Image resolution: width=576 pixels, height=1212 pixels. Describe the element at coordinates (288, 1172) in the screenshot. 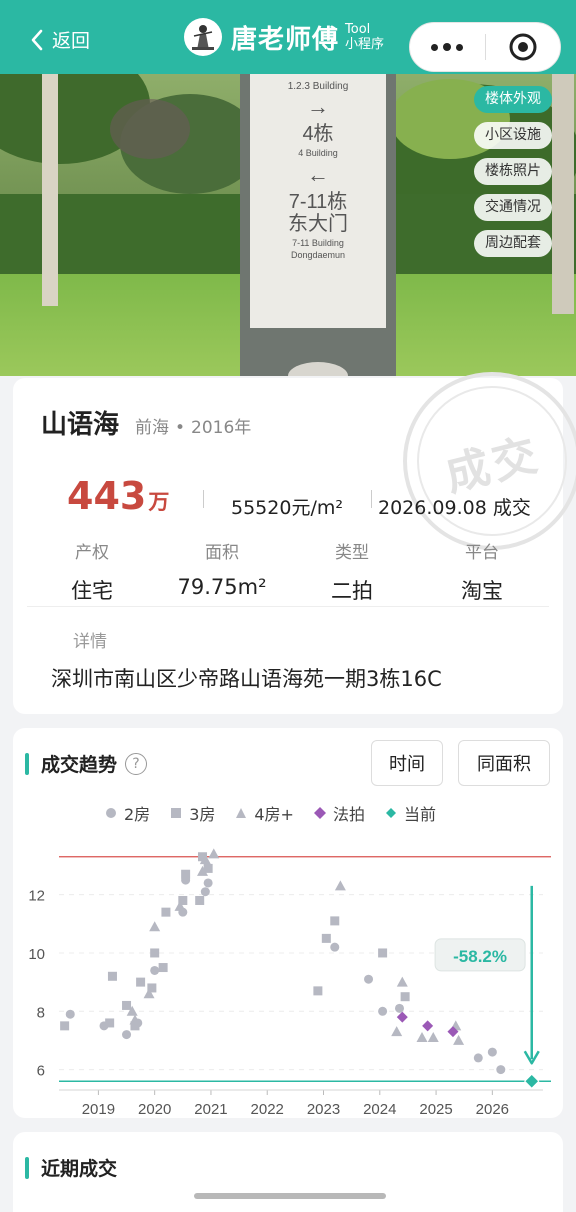

I see `recent-deals-card: 近期成交` at that location.